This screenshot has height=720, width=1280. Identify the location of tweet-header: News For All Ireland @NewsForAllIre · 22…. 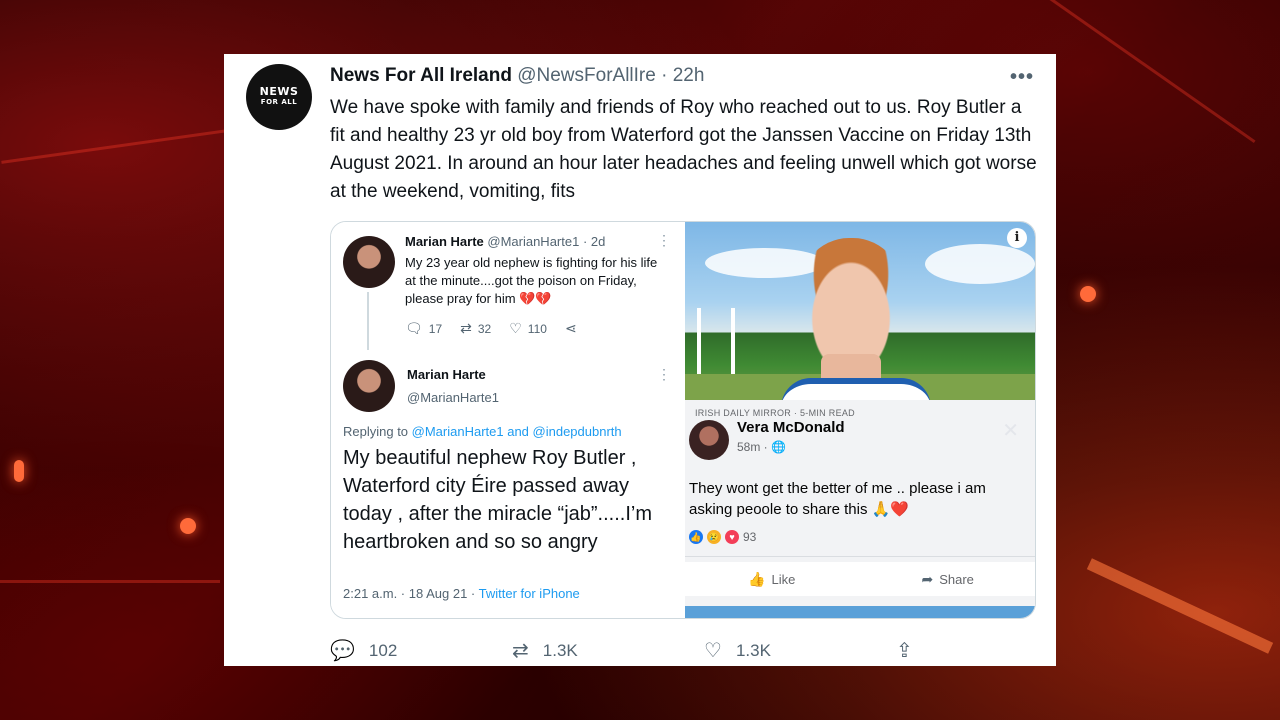
(517, 76).